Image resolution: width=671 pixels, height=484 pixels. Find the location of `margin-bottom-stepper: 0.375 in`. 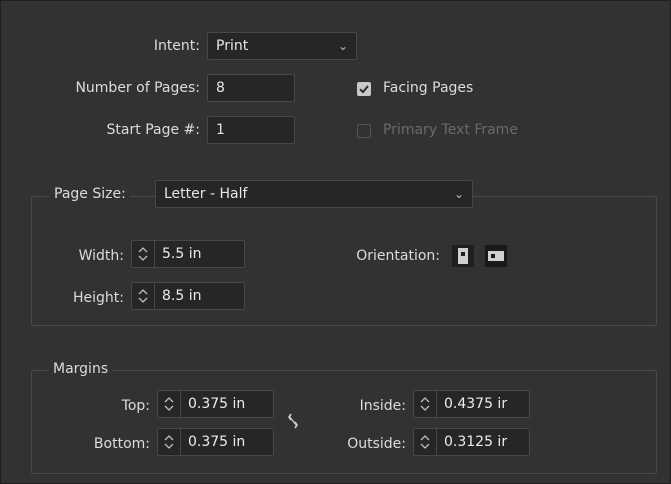

margin-bottom-stepper: 0.375 in is located at coordinates (215, 442).